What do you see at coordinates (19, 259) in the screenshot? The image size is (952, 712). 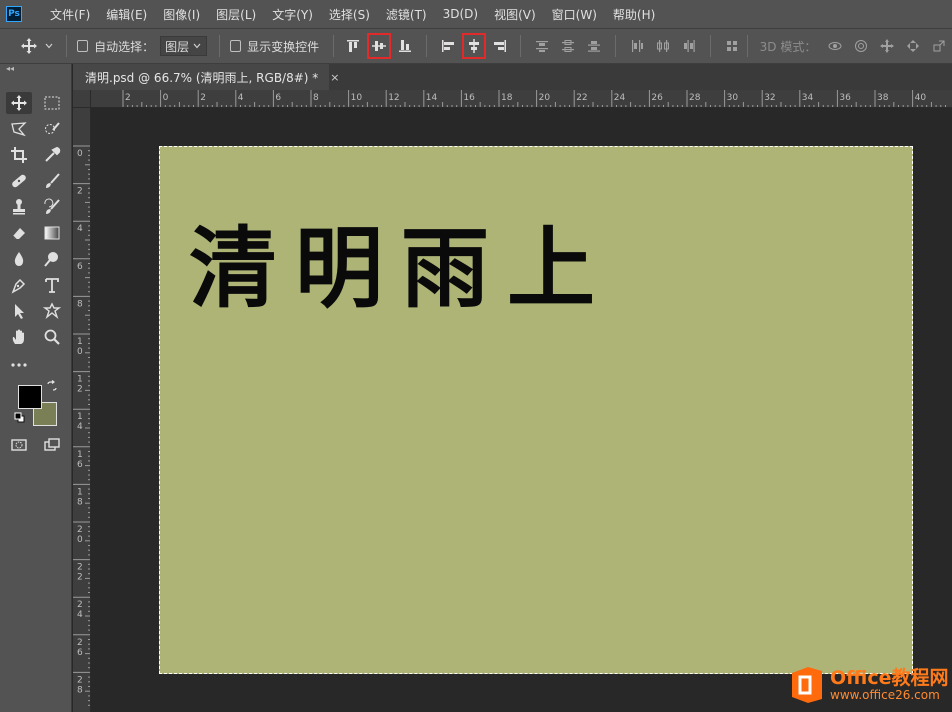 I see `blur-tool` at bounding box center [19, 259].